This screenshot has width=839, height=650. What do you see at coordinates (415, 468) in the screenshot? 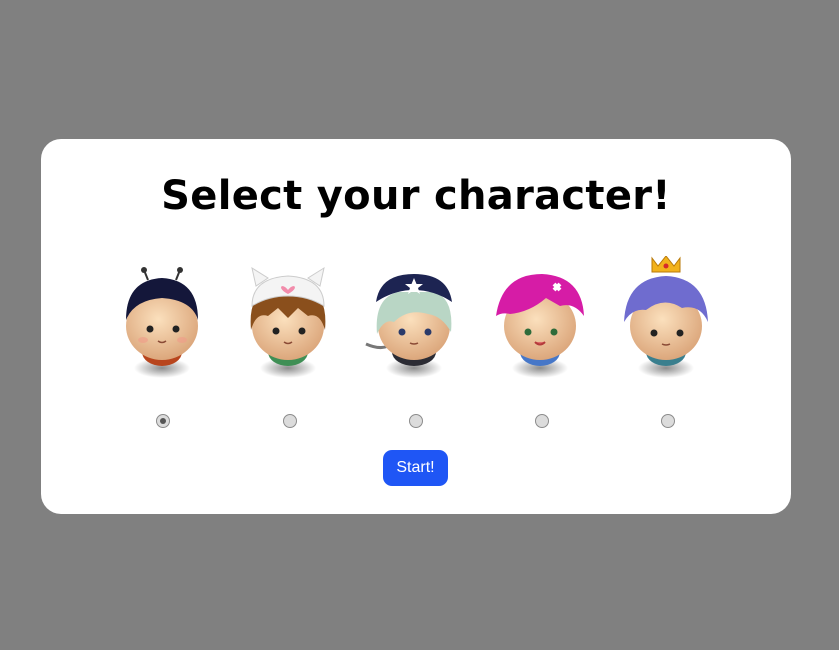
I see `start-button: Start!` at bounding box center [415, 468].